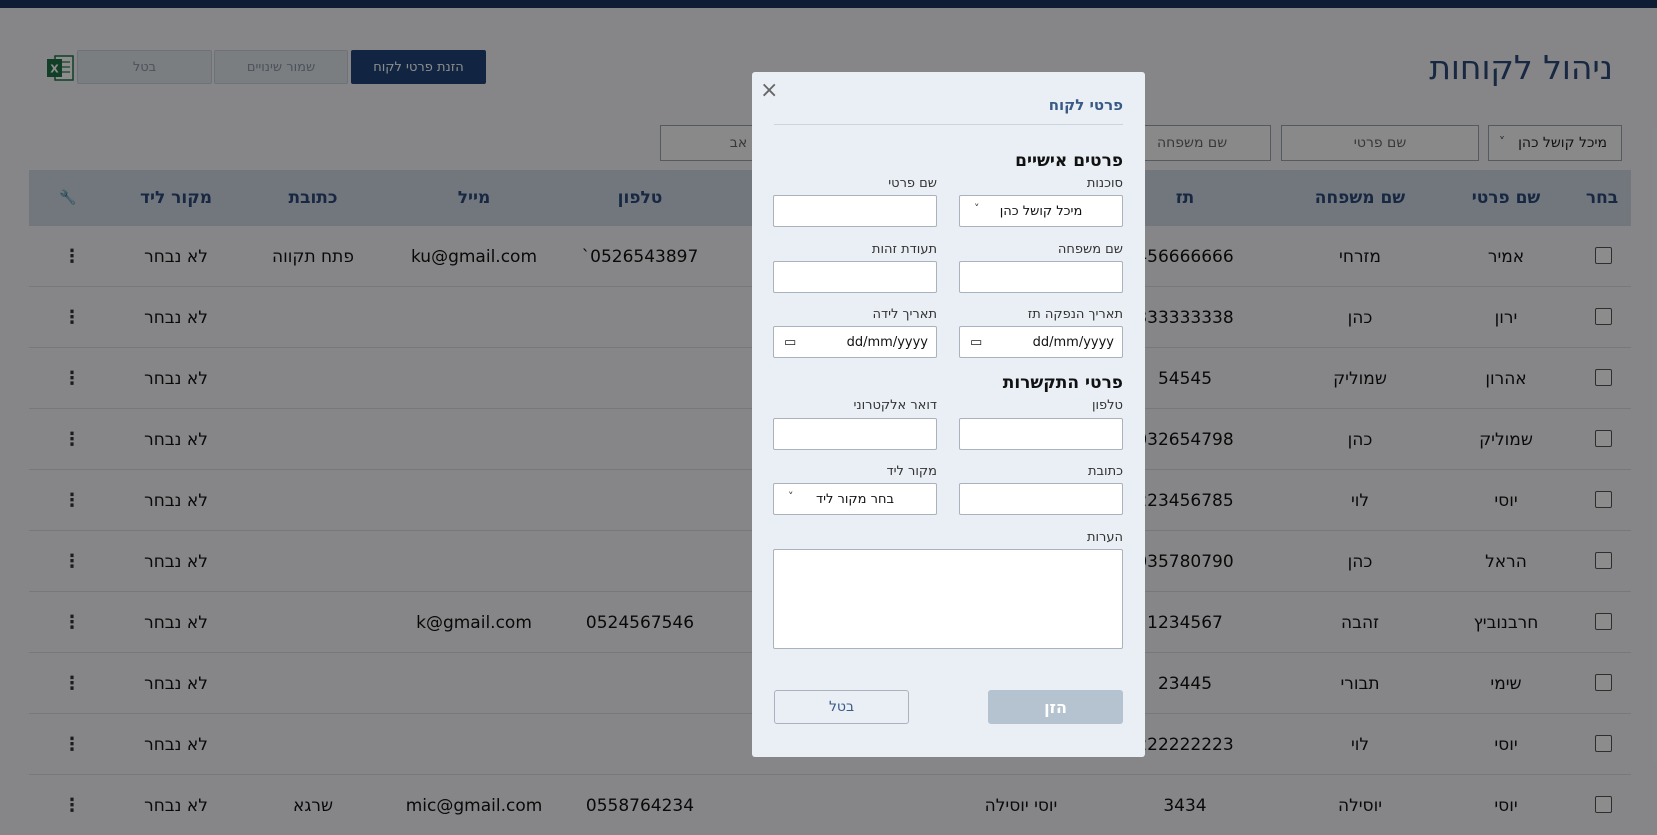  What do you see at coordinates (769, 90) in the screenshot?
I see `close-icon: ×` at bounding box center [769, 90].